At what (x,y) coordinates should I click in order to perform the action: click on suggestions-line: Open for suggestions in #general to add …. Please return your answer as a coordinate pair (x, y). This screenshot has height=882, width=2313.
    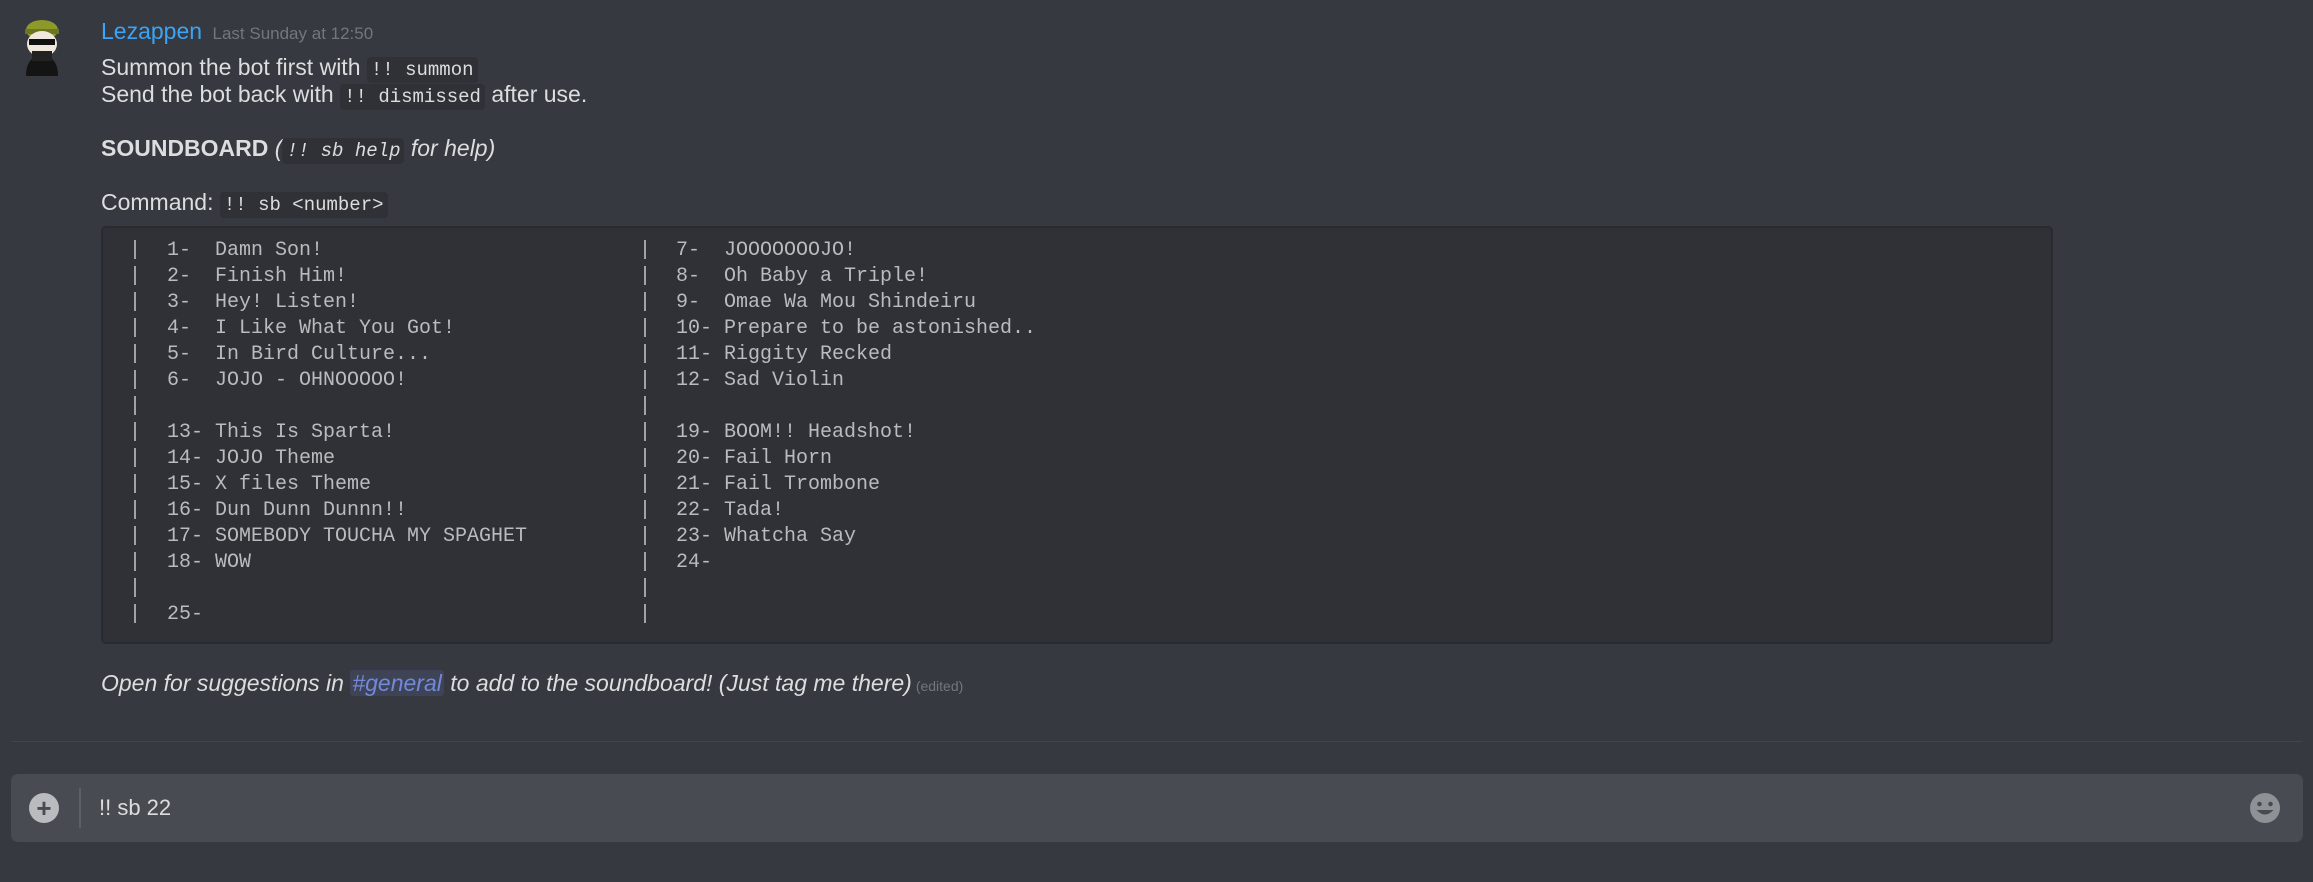
    Looking at the image, I should click on (532, 683).